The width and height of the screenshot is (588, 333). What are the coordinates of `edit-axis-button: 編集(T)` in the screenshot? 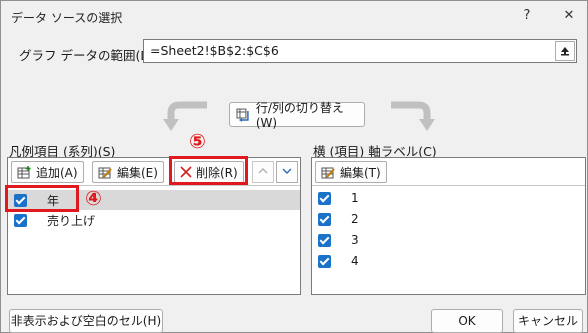 It's located at (351, 172).